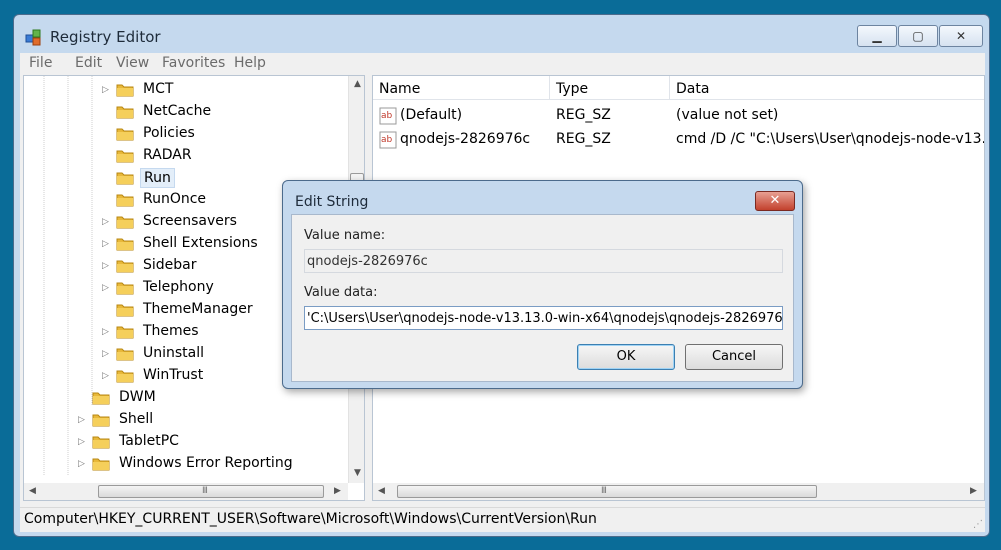 The height and width of the screenshot is (550, 1001). I want to click on list-item: ab (Default) REG_SZ (value not set), so click(678, 116).